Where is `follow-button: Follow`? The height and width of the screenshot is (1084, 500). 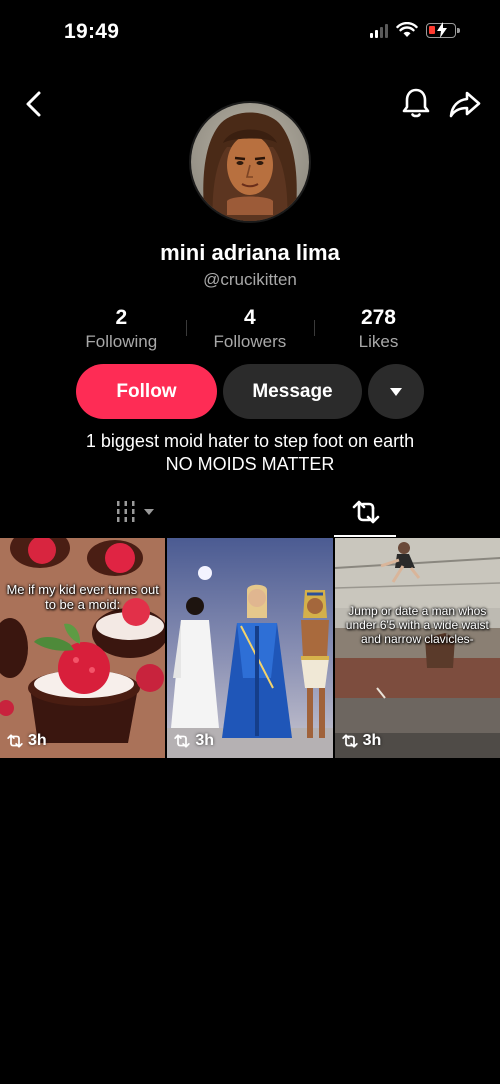
follow-button: Follow is located at coordinates (146, 391).